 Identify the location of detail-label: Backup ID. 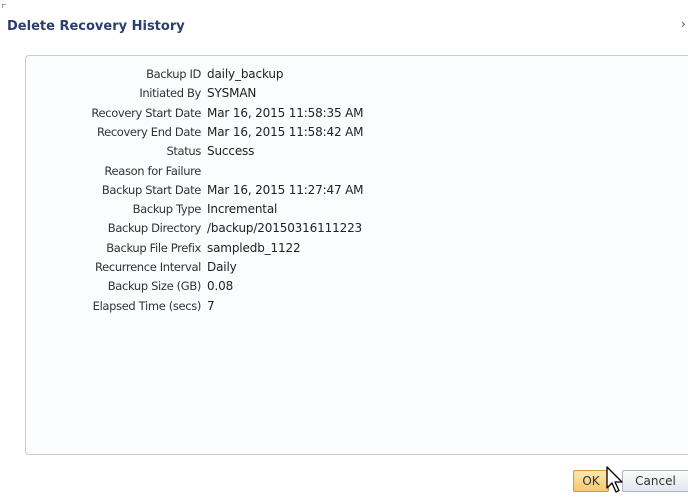
(173, 74).